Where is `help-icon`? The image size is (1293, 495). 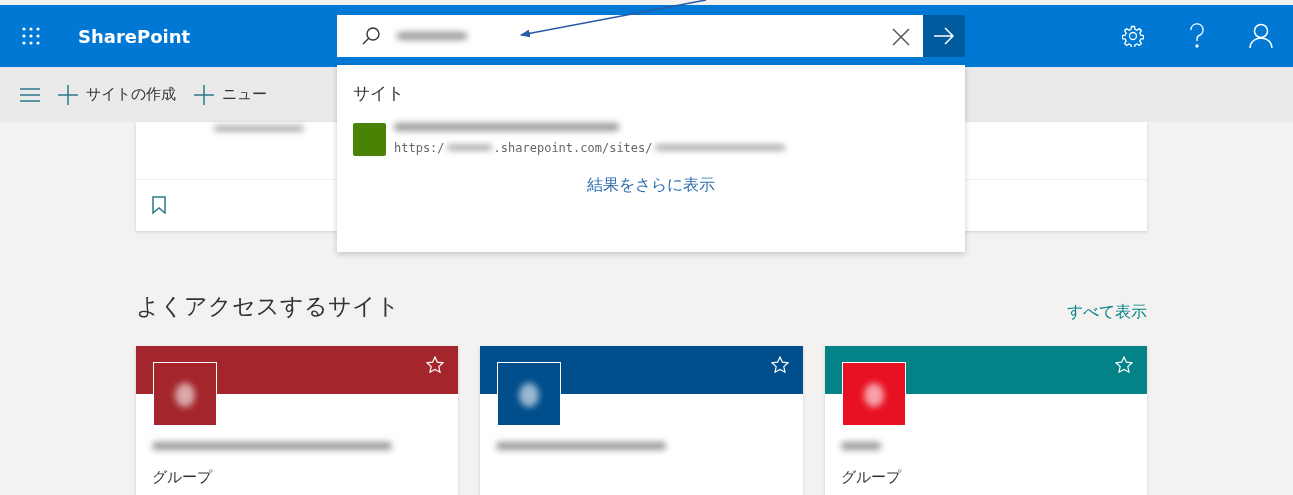
help-icon is located at coordinates (1197, 36).